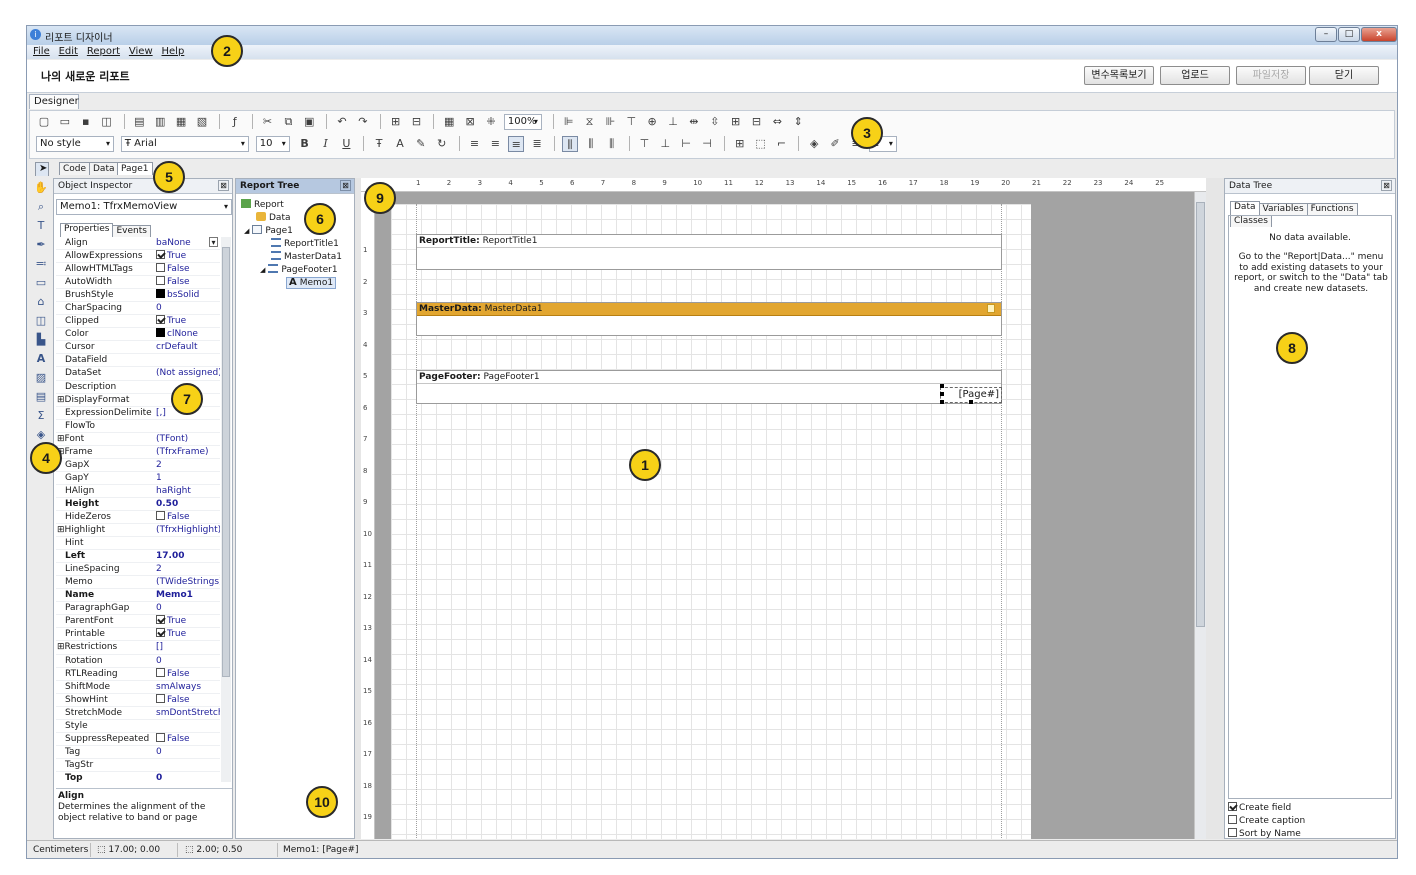  Describe the element at coordinates (188, 530) in the screenshot. I see `property-value: (TfrxHighlight)` at that location.